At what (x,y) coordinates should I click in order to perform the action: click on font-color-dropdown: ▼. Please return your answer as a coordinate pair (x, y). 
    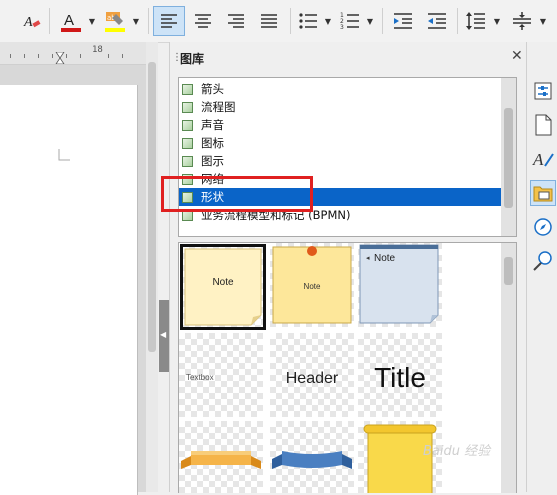
    Looking at the image, I should click on (92, 21).